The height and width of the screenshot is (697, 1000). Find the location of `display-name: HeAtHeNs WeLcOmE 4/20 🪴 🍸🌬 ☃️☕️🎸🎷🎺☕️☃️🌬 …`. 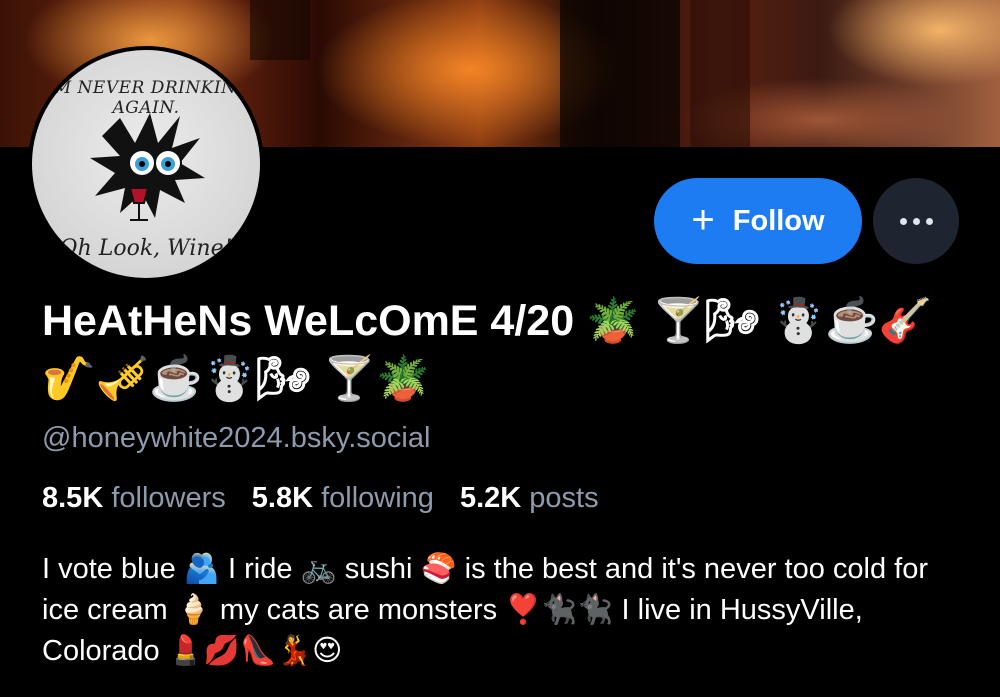

display-name: HeAtHeNs WeLcOmE 4/20 🪴 🍸🌬 ☃️☕️🎸🎷🎺☕️☃️🌬 … is located at coordinates (487, 350).